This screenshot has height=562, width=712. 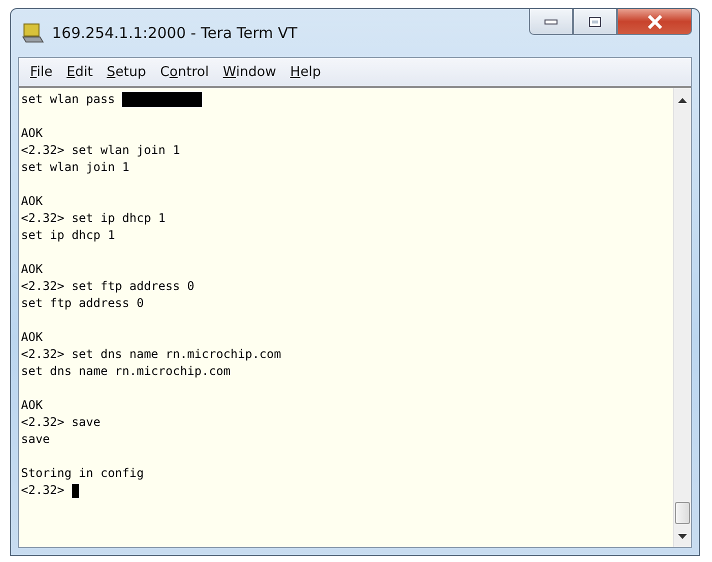 I want to click on terminal-line: <2.32> set ip dhcp 1, so click(x=93, y=218).